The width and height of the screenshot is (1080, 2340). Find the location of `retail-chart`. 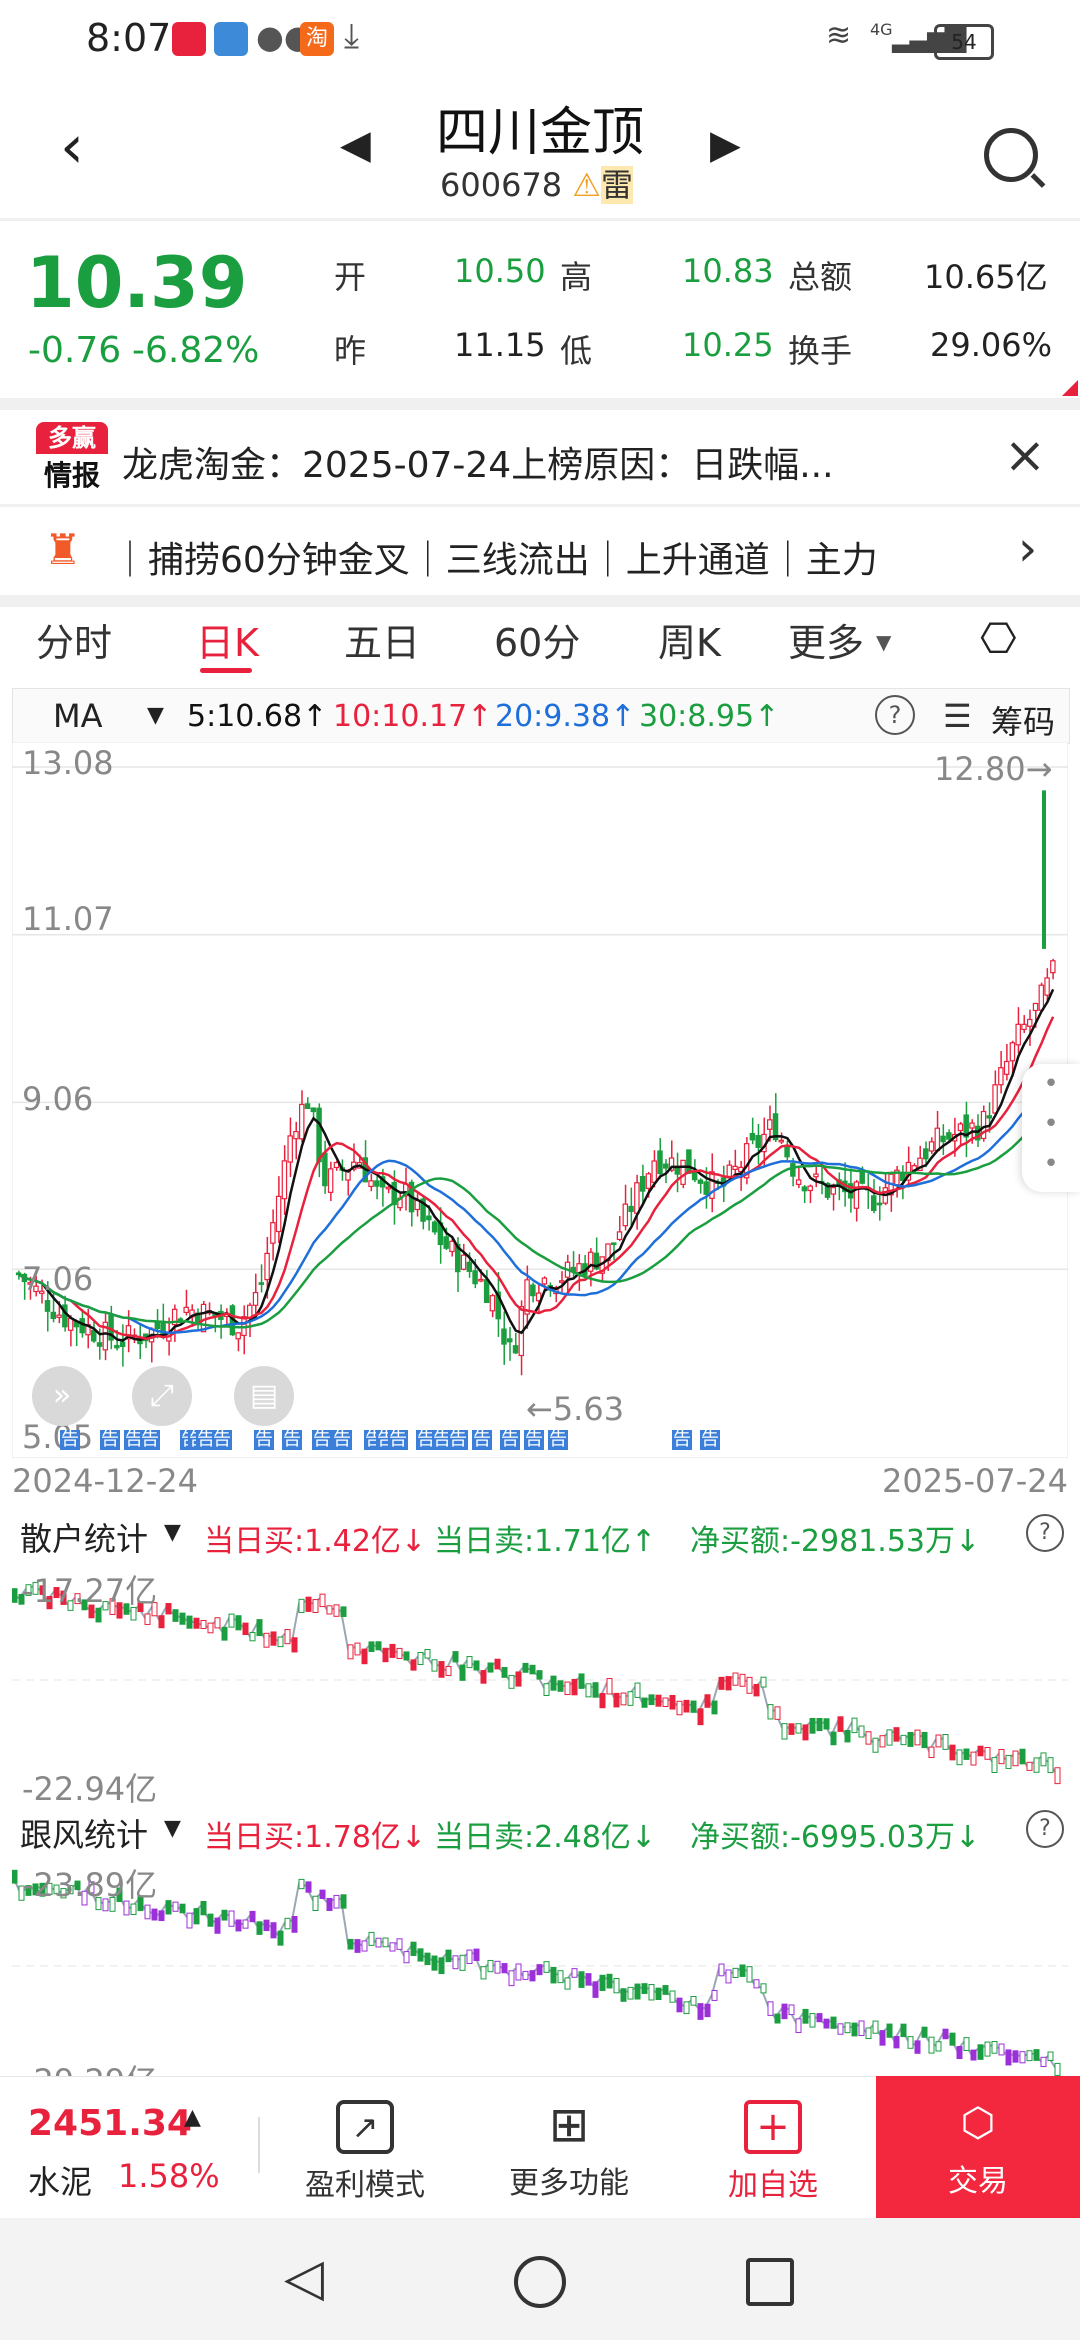

retail-chart is located at coordinates (540, 1683).